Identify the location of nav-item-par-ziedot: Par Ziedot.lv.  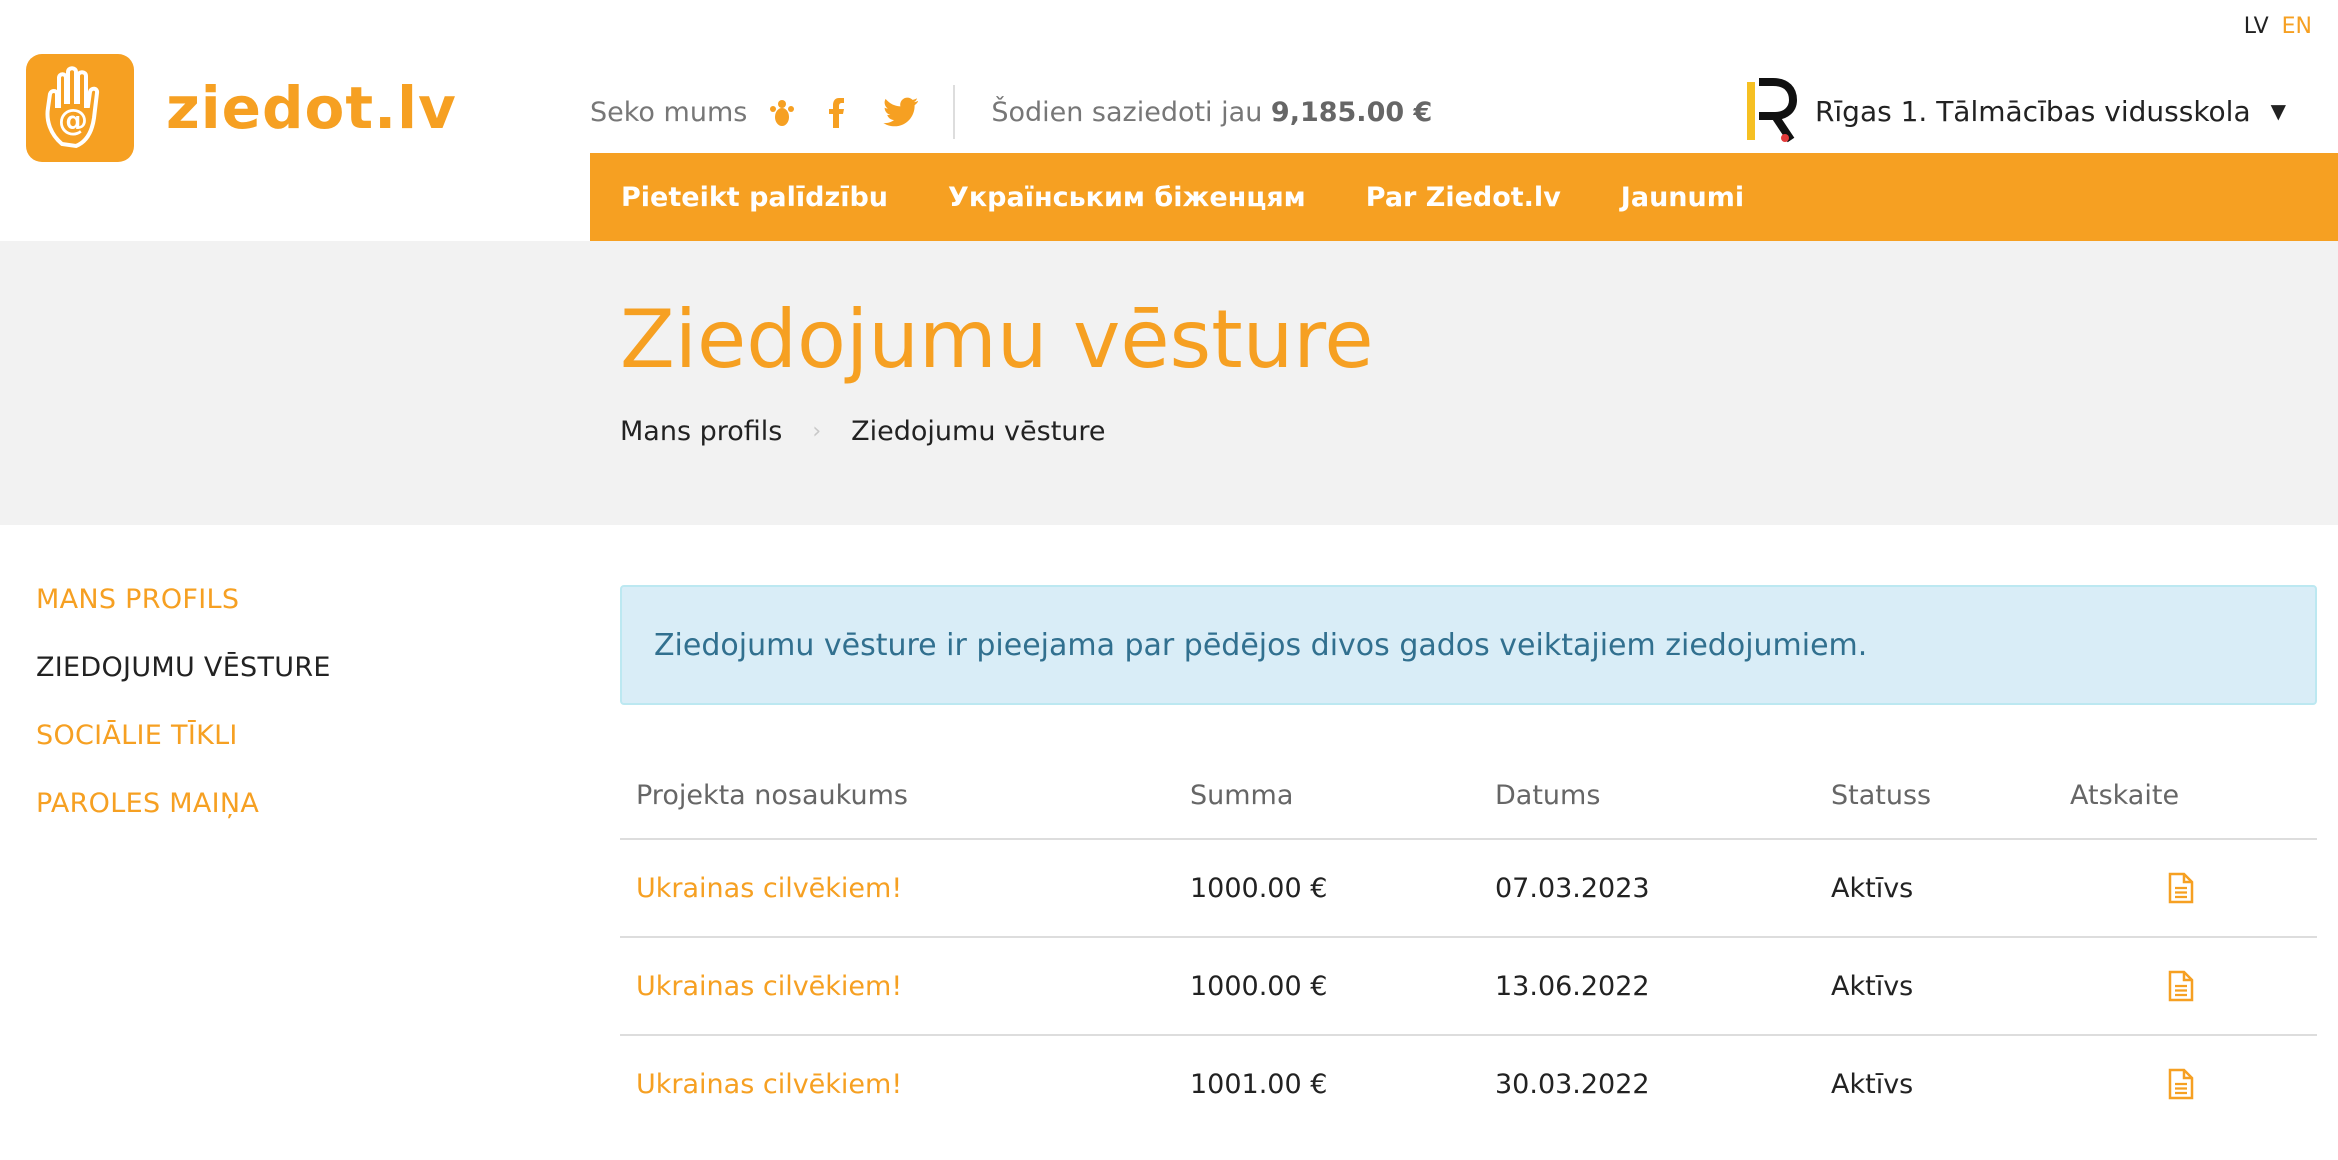
(1463, 197).